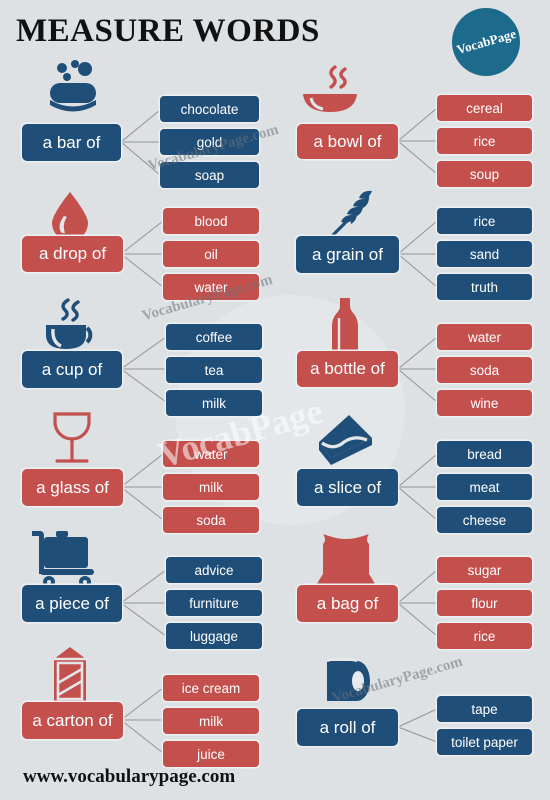  Describe the element at coordinates (484, 174) in the screenshot. I see `item-box-soup: soup` at that location.